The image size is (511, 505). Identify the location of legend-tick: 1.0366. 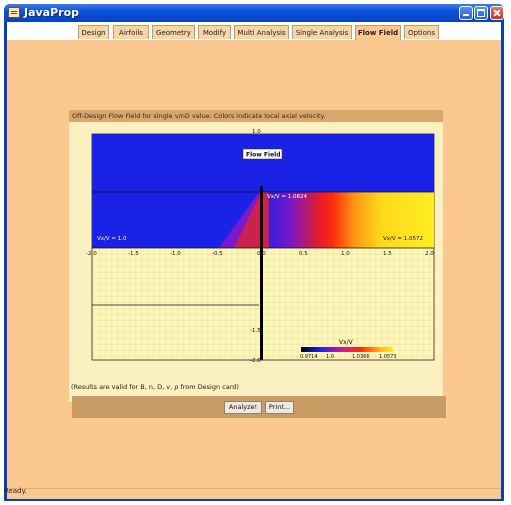
(361, 357).